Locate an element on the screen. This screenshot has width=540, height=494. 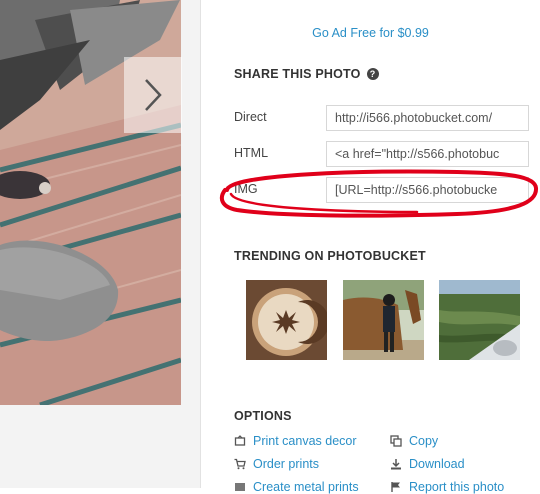
canvas-icon is located at coordinates (240, 441).